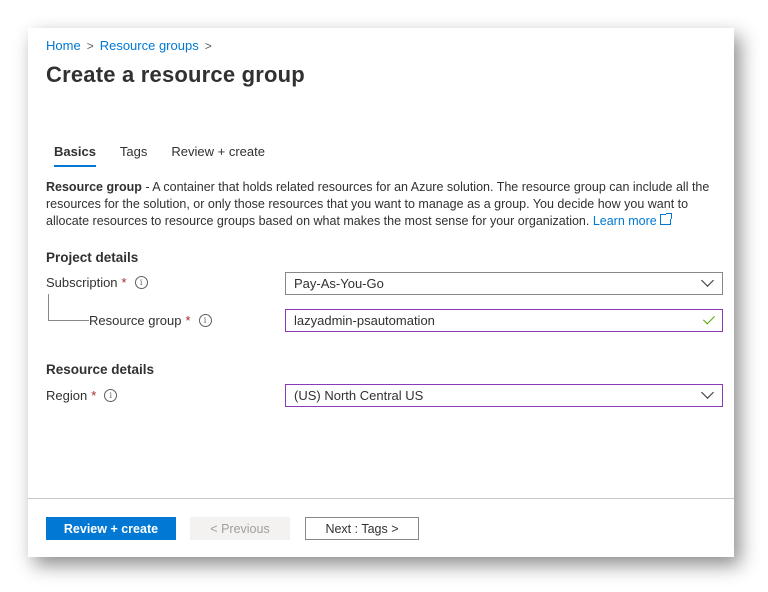 This screenshot has width=768, height=592. What do you see at coordinates (175, 74) in the screenshot?
I see `page-title: Create a resource group` at bounding box center [175, 74].